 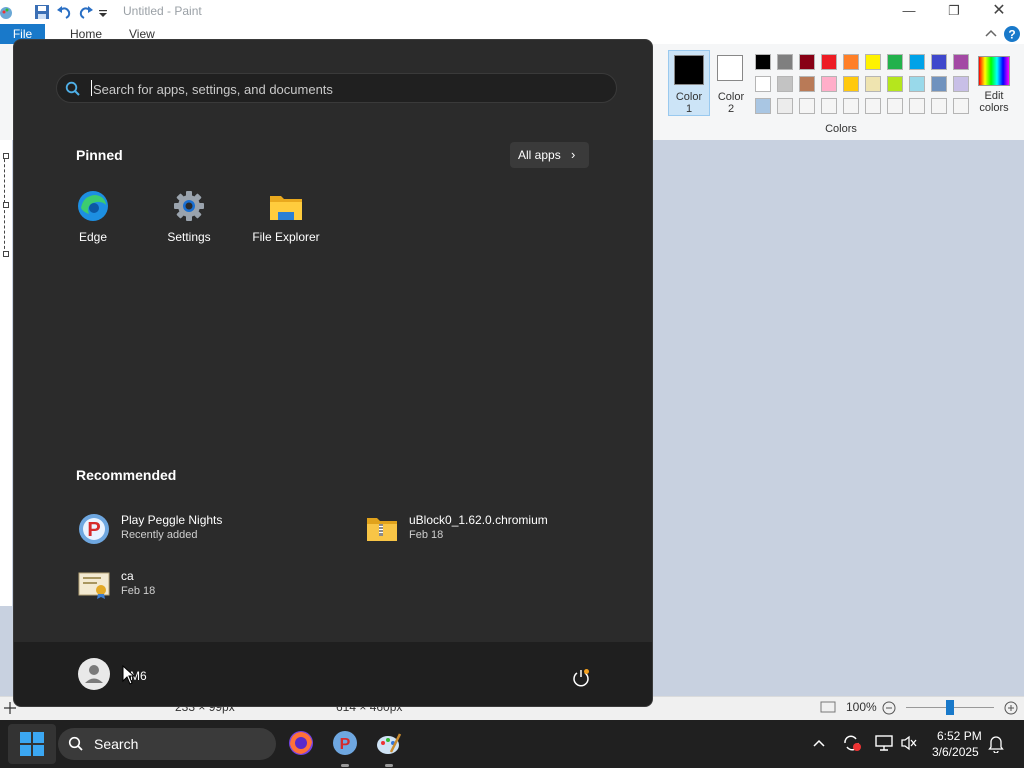 I want to click on start-button, so click(x=32, y=744).